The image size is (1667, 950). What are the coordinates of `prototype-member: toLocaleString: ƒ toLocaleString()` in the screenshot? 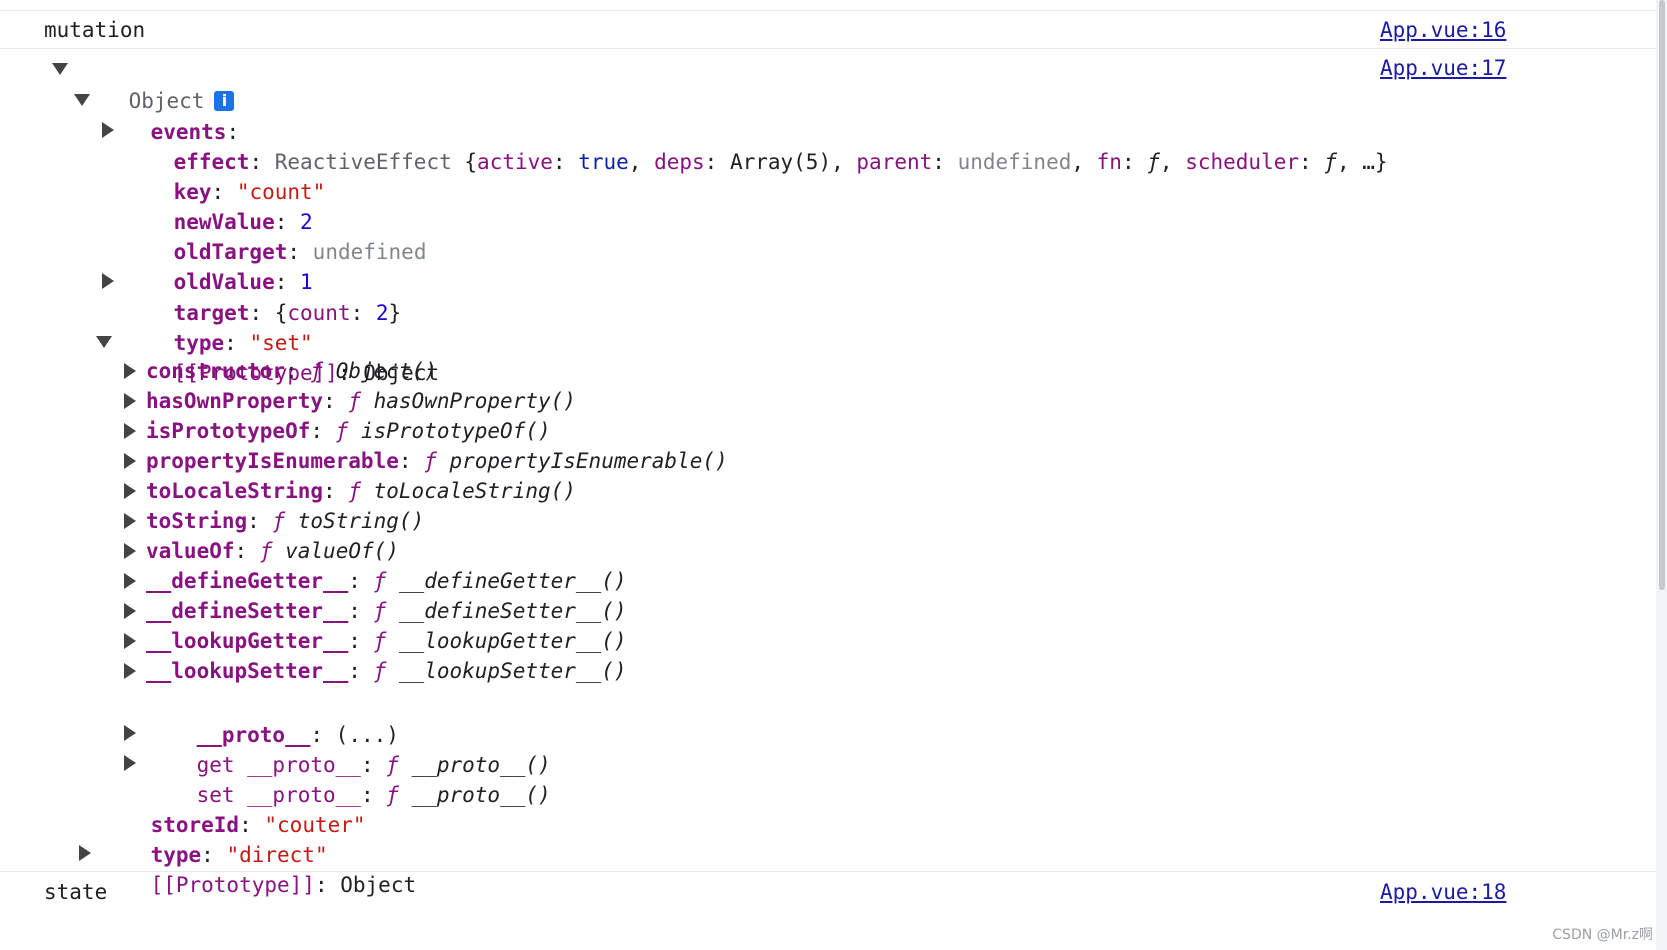 It's located at (361, 491).